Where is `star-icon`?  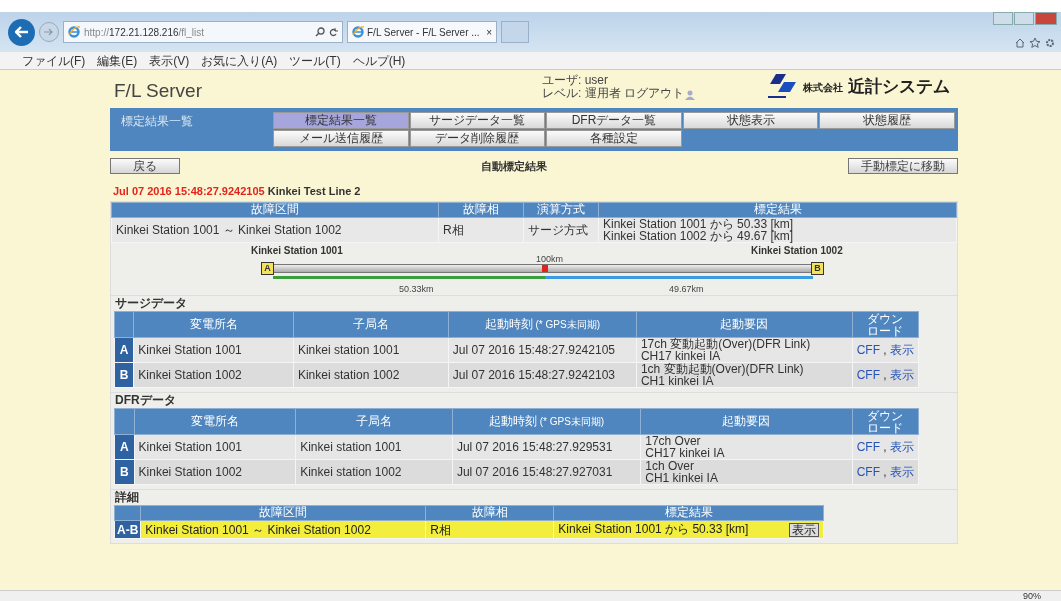 star-icon is located at coordinates (1035, 43).